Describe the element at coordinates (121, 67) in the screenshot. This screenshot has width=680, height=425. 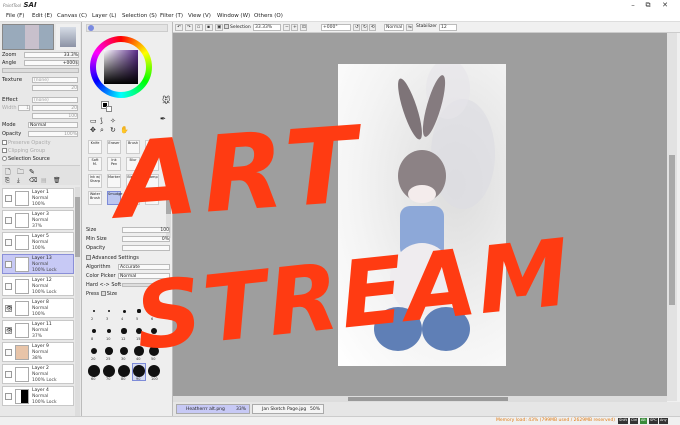
I see `saturation-value-square` at that location.